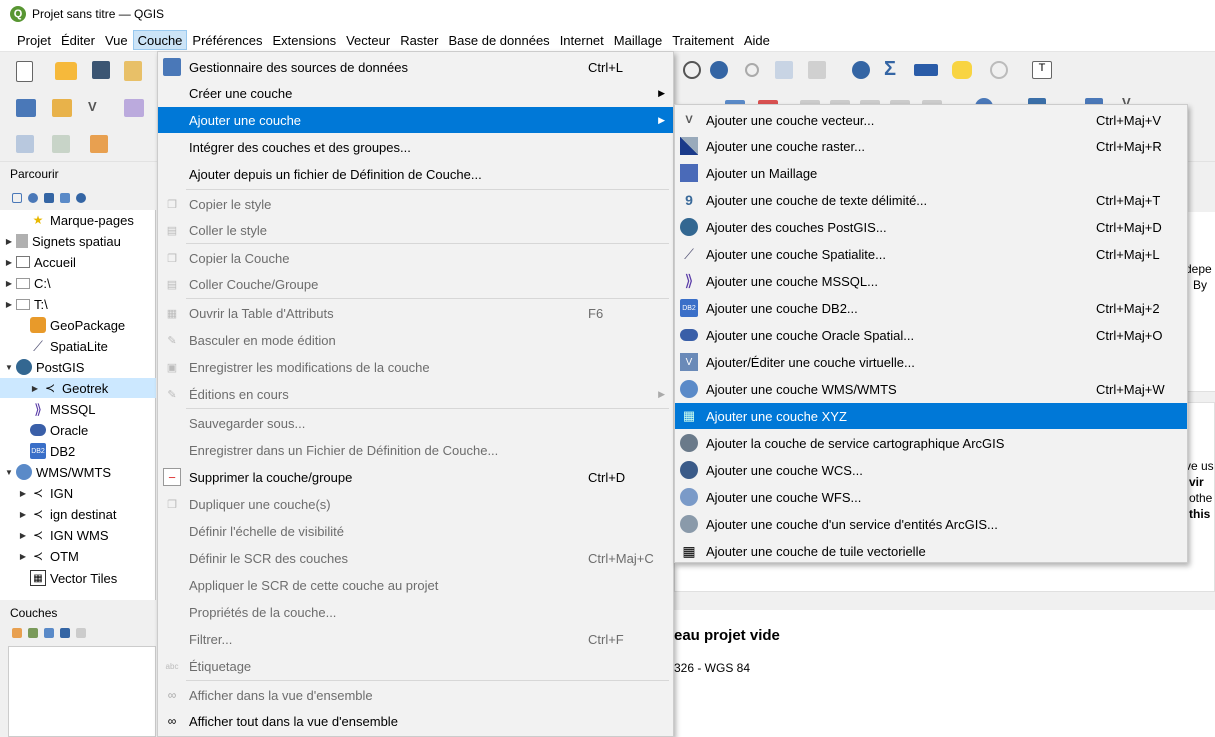  I want to click on submenu-item-add-db2: DB2 Ajouter une couche DB2... Ctrl+Maj+2, so click(931, 308).